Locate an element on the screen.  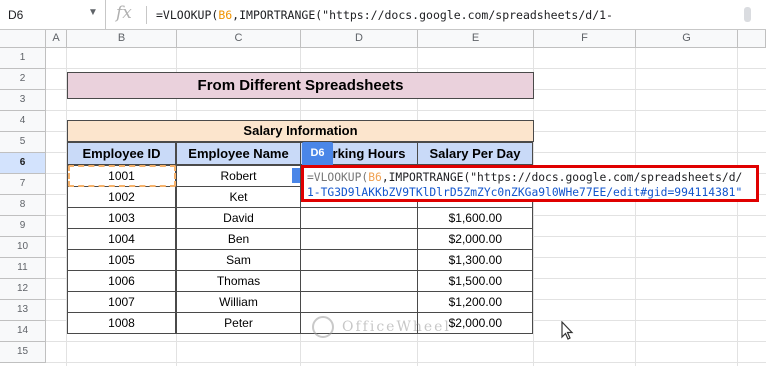
cell-employee-id: 1006 is located at coordinates (121, 281).